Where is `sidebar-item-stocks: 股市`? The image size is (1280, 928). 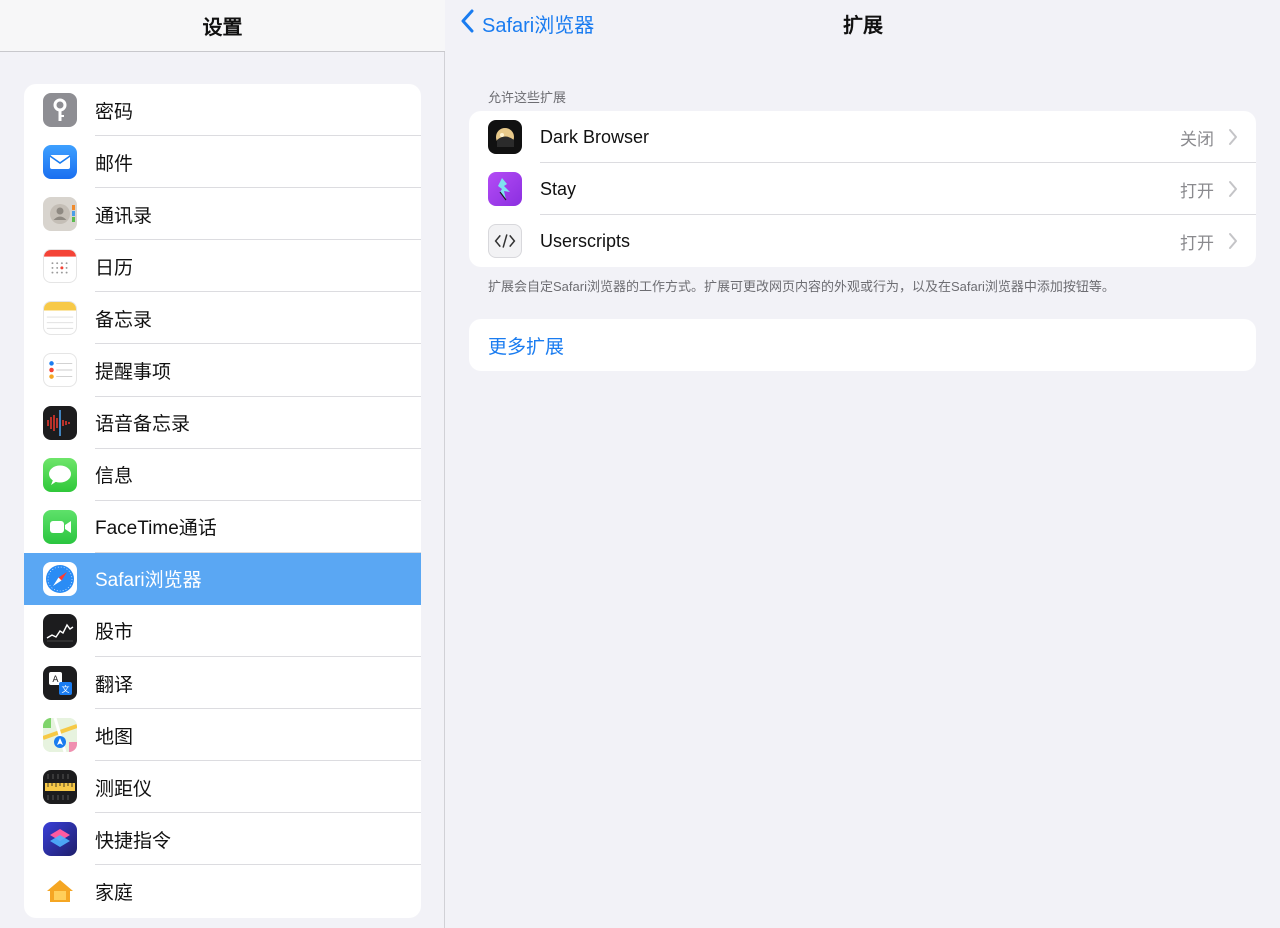
sidebar-item-stocks: 股市 is located at coordinates (222, 631).